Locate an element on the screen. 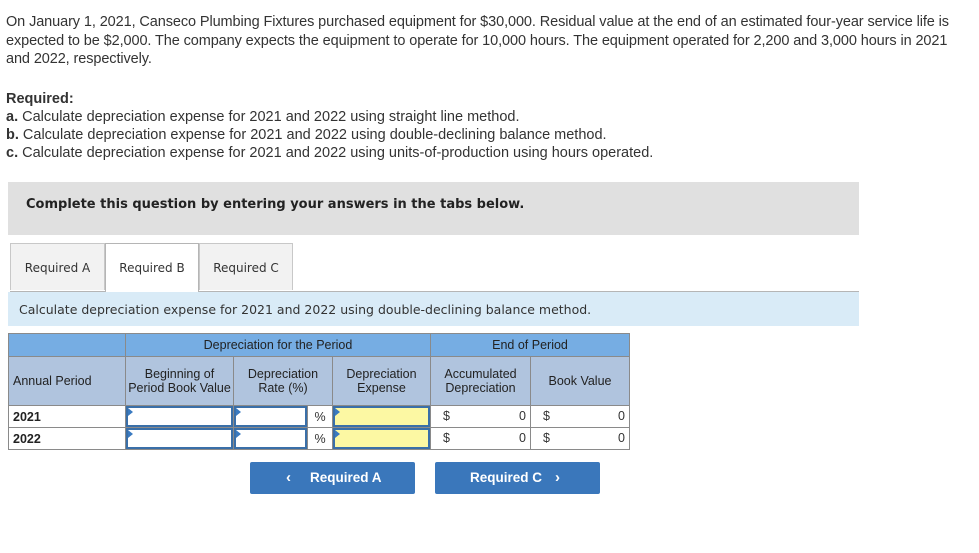 This screenshot has height=553, width=979. tab-label: Required A is located at coordinates (57, 268).